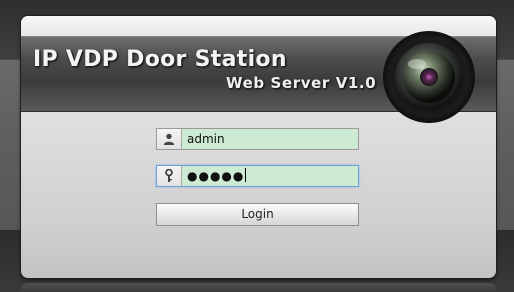 This screenshot has height=292, width=514. Describe the element at coordinates (270, 176) in the screenshot. I see `password-input: ●●●●●` at that location.